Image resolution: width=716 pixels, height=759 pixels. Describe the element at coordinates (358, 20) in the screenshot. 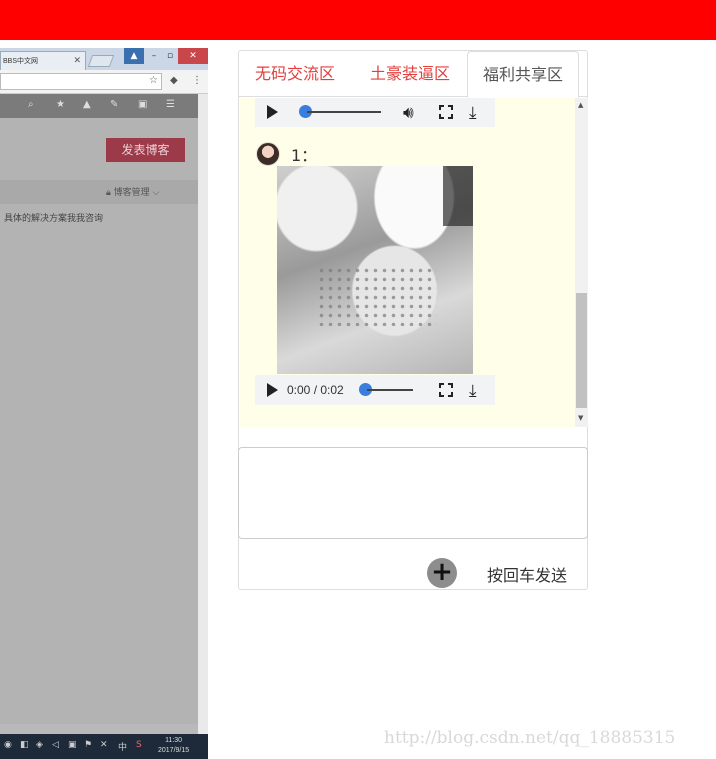

I see `top-red-bar` at that location.